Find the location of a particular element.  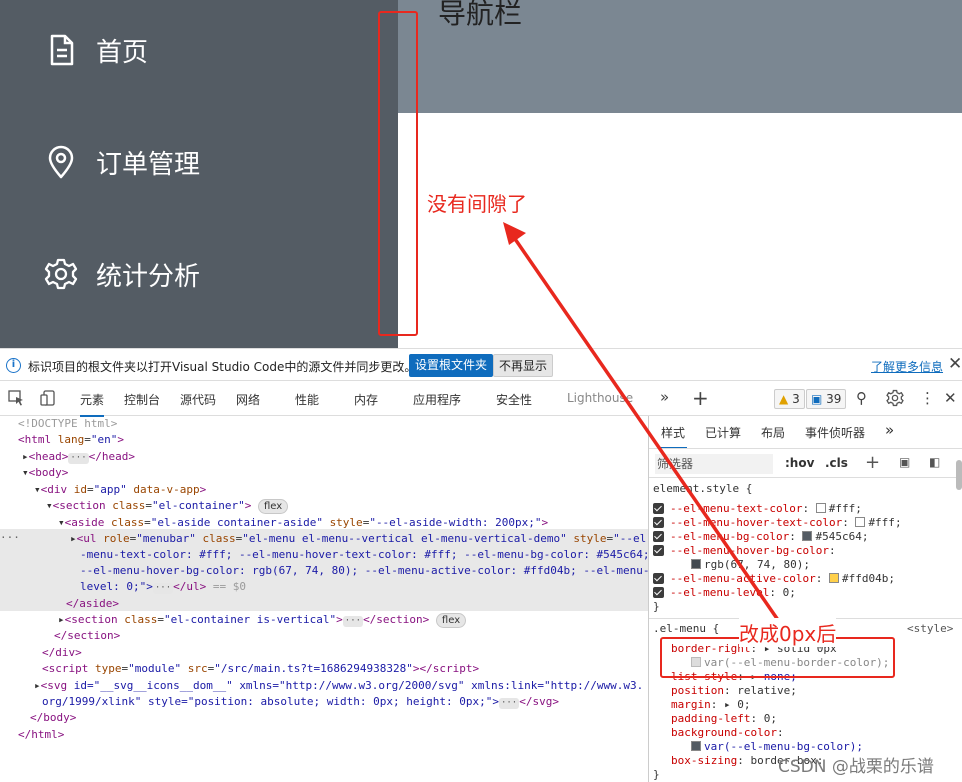

watermark: CSDN @战栗的乐谱 is located at coordinates (856, 767).